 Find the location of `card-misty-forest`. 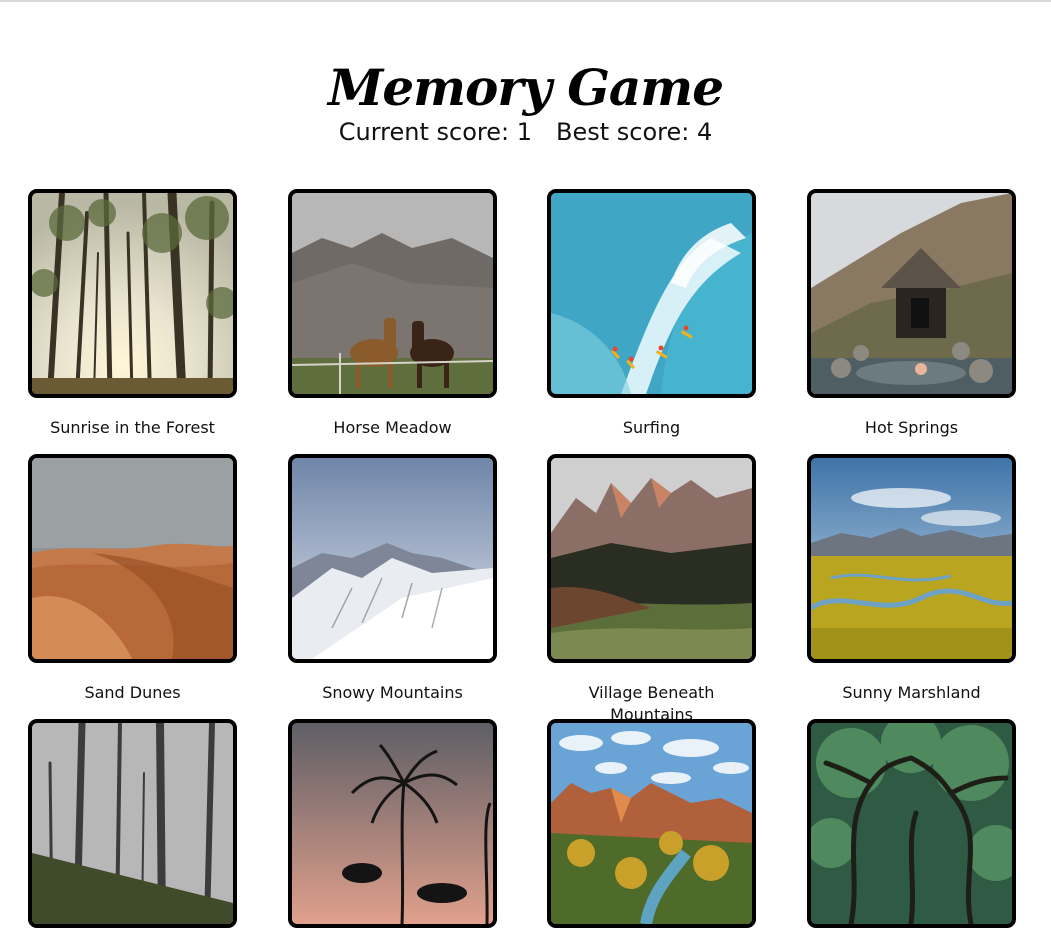

card-misty-forest is located at coordinates (132, 833).